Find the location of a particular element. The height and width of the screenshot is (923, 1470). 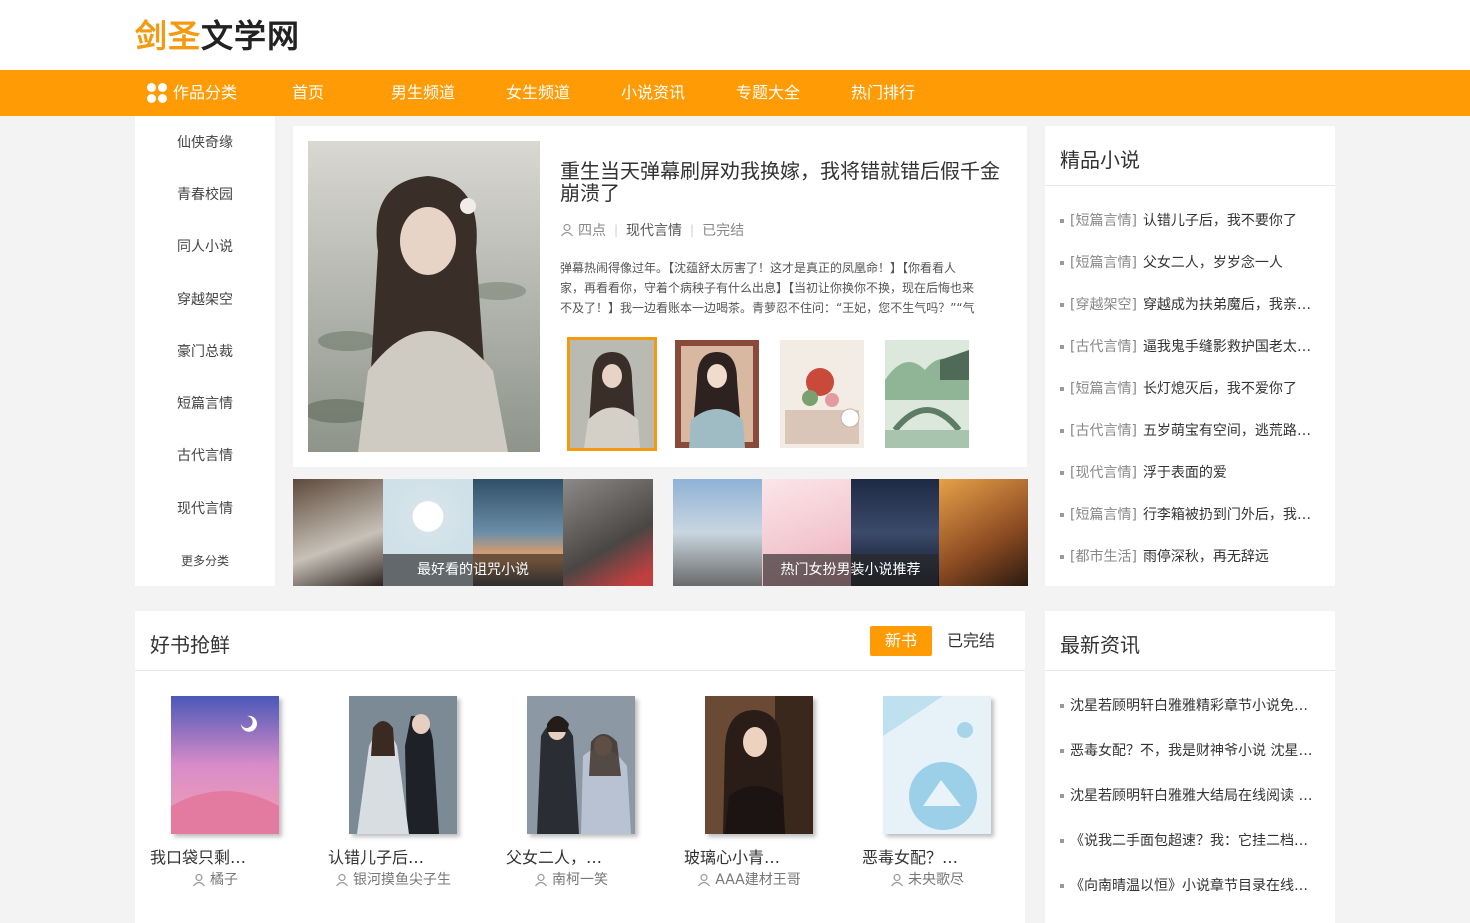

nav-item-home: 首页 is located at coordinates (308, 93).